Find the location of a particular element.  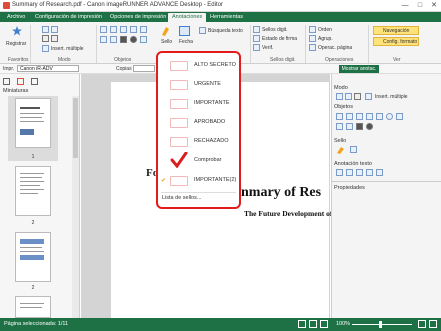

star-icon is located at coordinates (17, 31).